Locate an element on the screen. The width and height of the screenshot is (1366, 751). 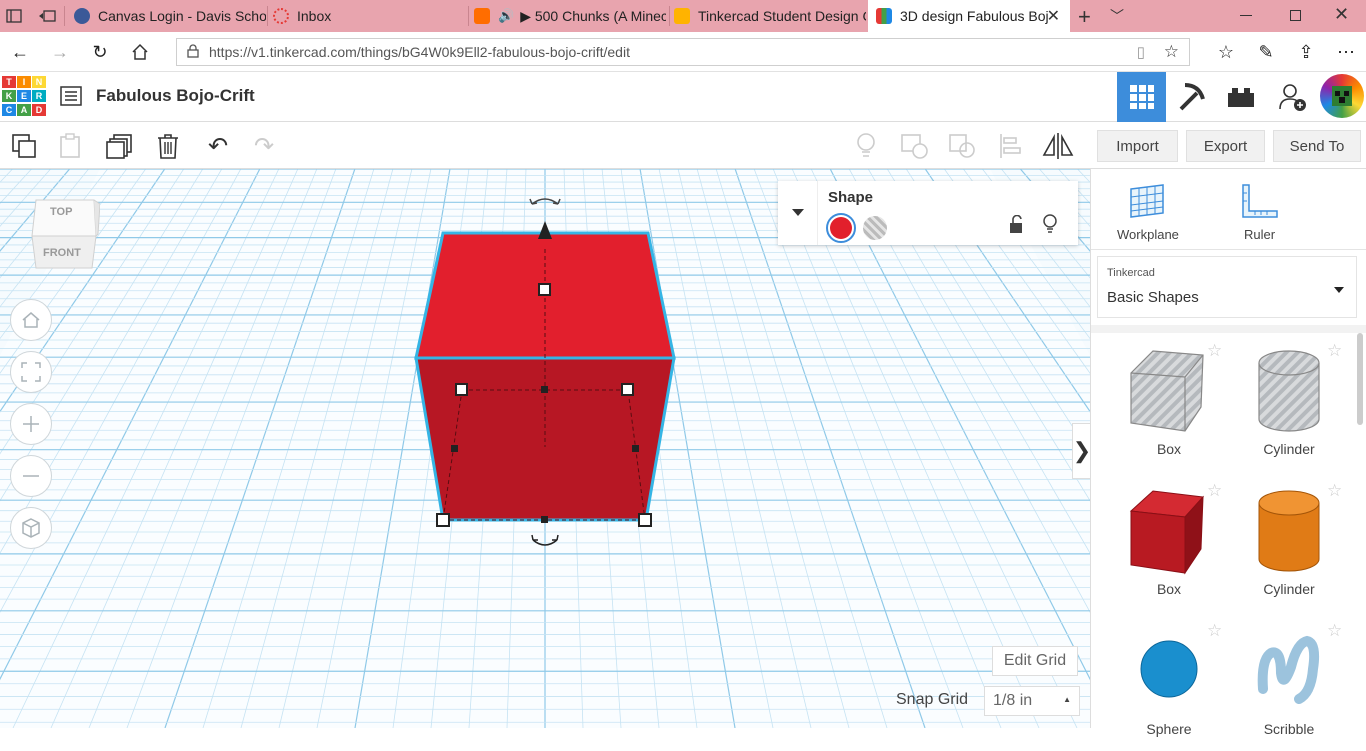
home-view-button is located at coordinates (31, 320).